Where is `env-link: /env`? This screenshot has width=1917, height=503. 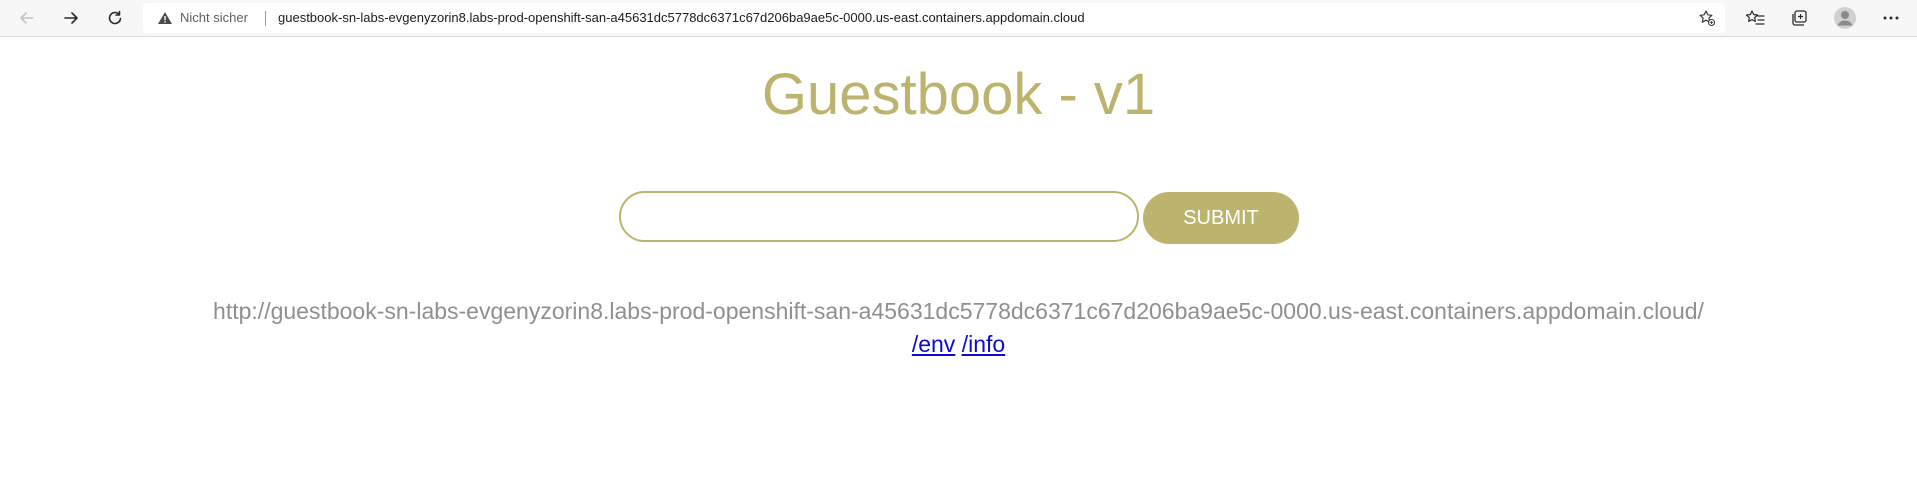 env-link: /env is located at coordinates (933, 344).